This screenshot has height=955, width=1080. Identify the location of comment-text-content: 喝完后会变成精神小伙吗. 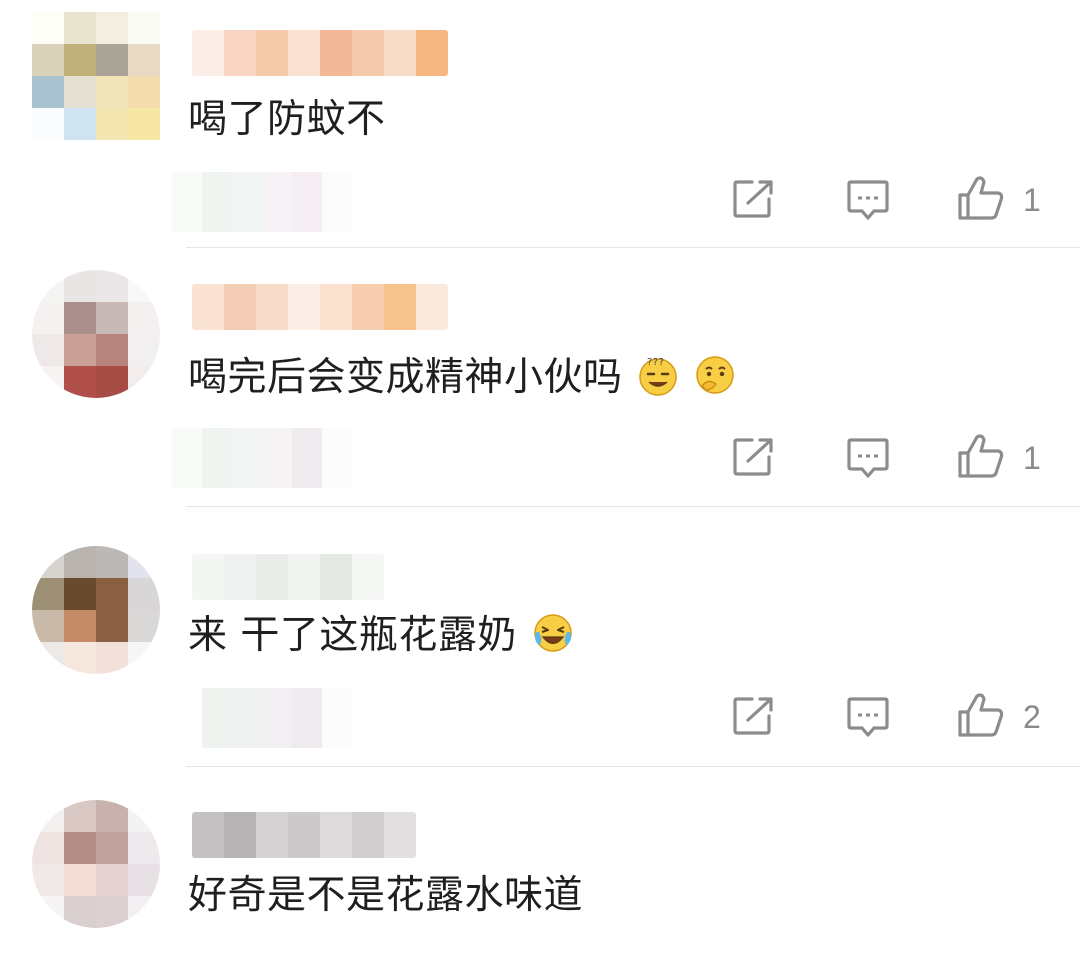
(405, 377).